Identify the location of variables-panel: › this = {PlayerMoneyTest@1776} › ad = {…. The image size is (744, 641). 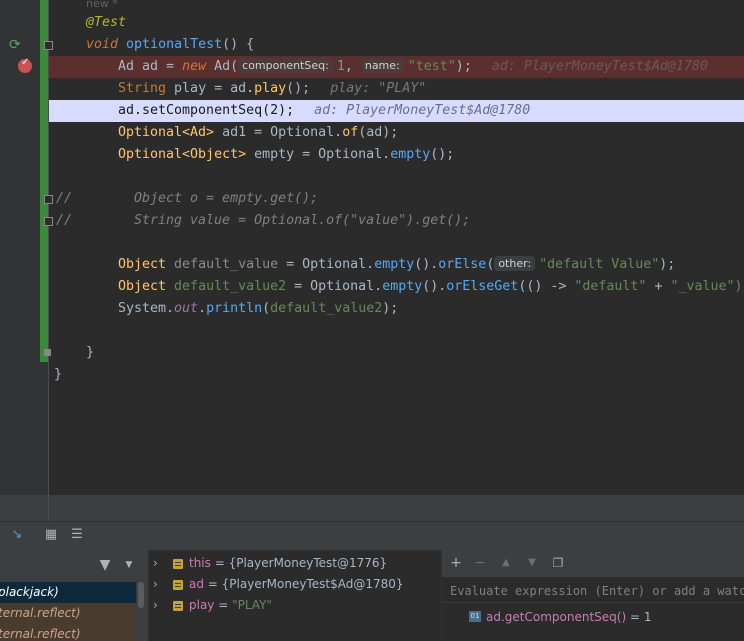
(295, 595).